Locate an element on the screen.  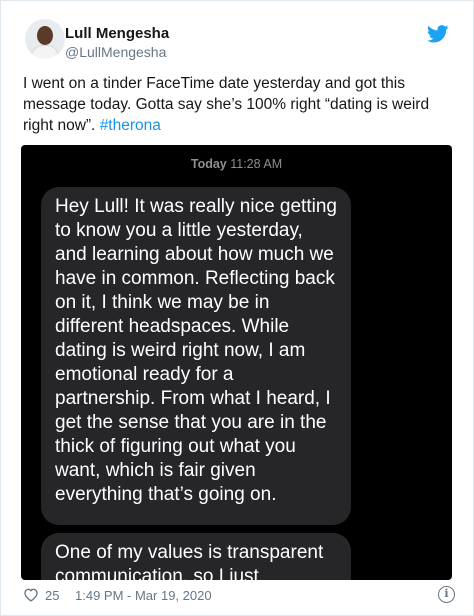
hashtag-link: #therona is located at coordinates (130, 125).